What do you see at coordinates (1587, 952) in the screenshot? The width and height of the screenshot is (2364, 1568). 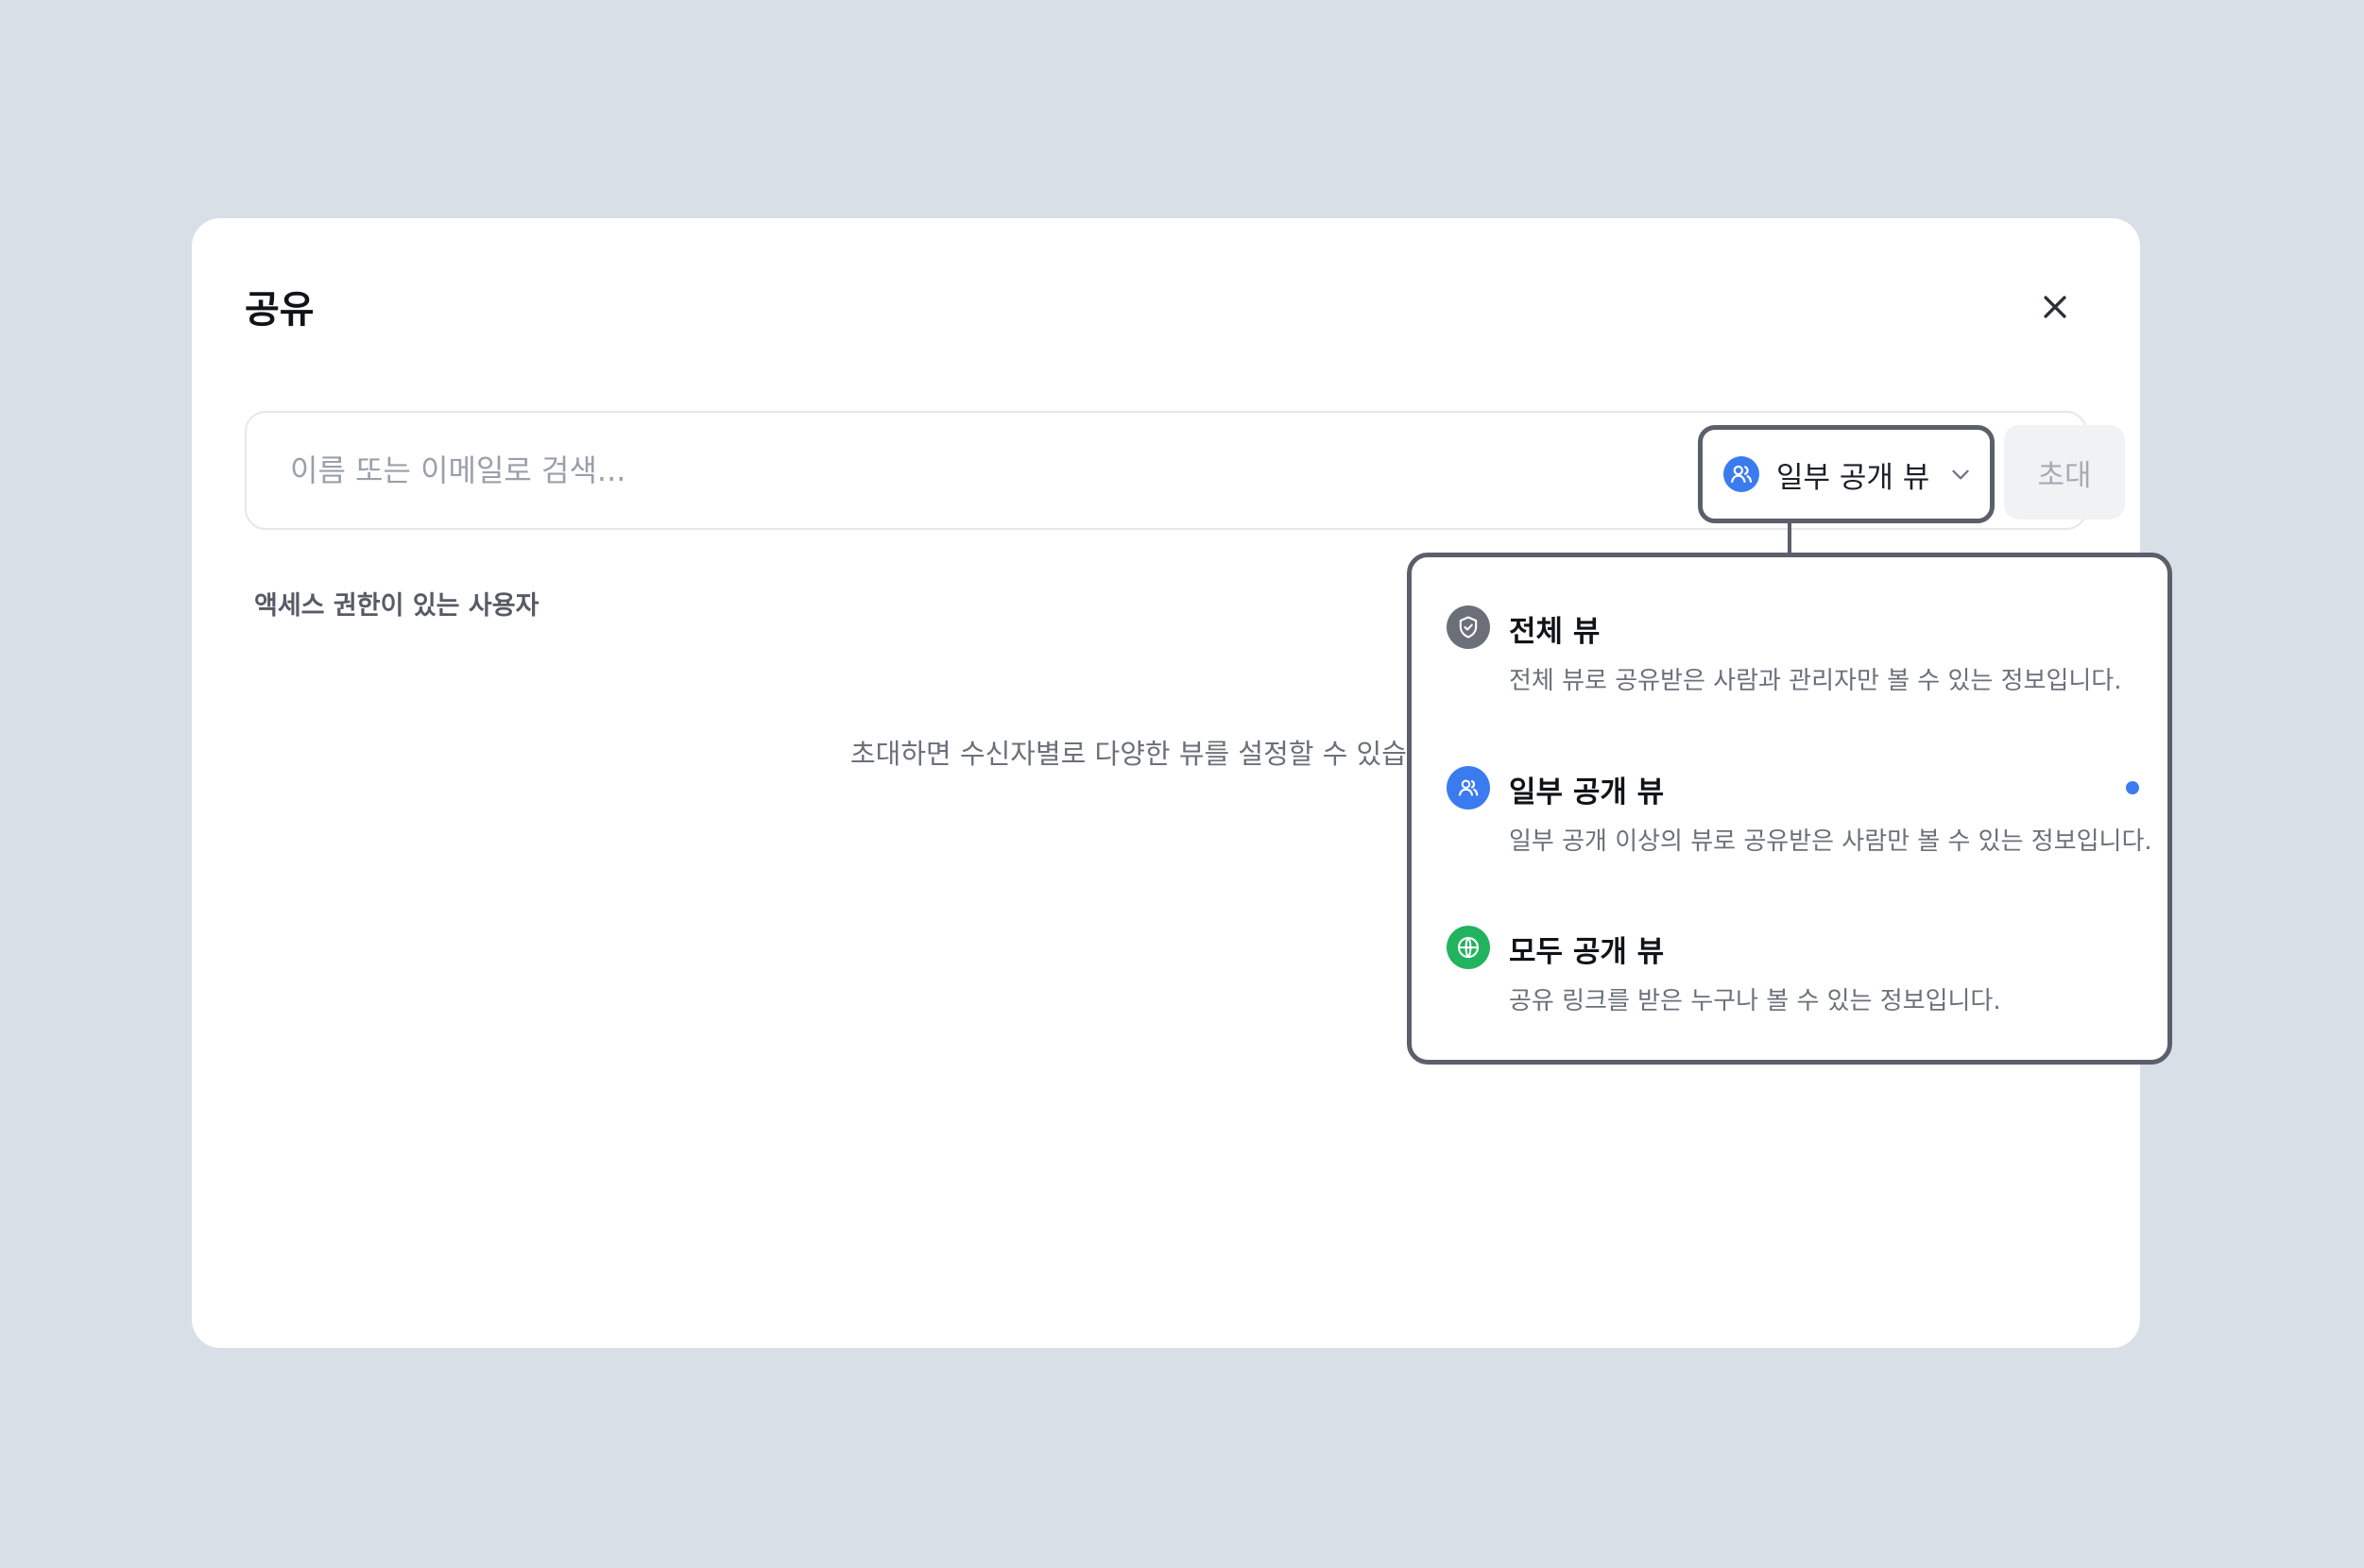 I see `option-label: 모두 공개 뷰` at bounding box center [1587, 952].